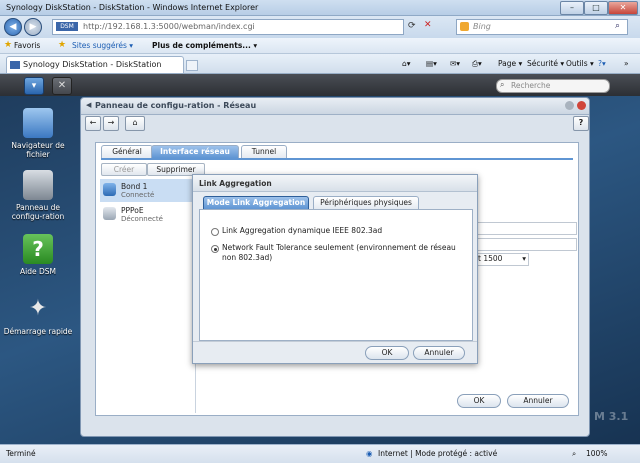  What do you see at coordinates (602, 63) in the screenshot?
I see `help-menu: ?▾` at bounding box center [602, 63].